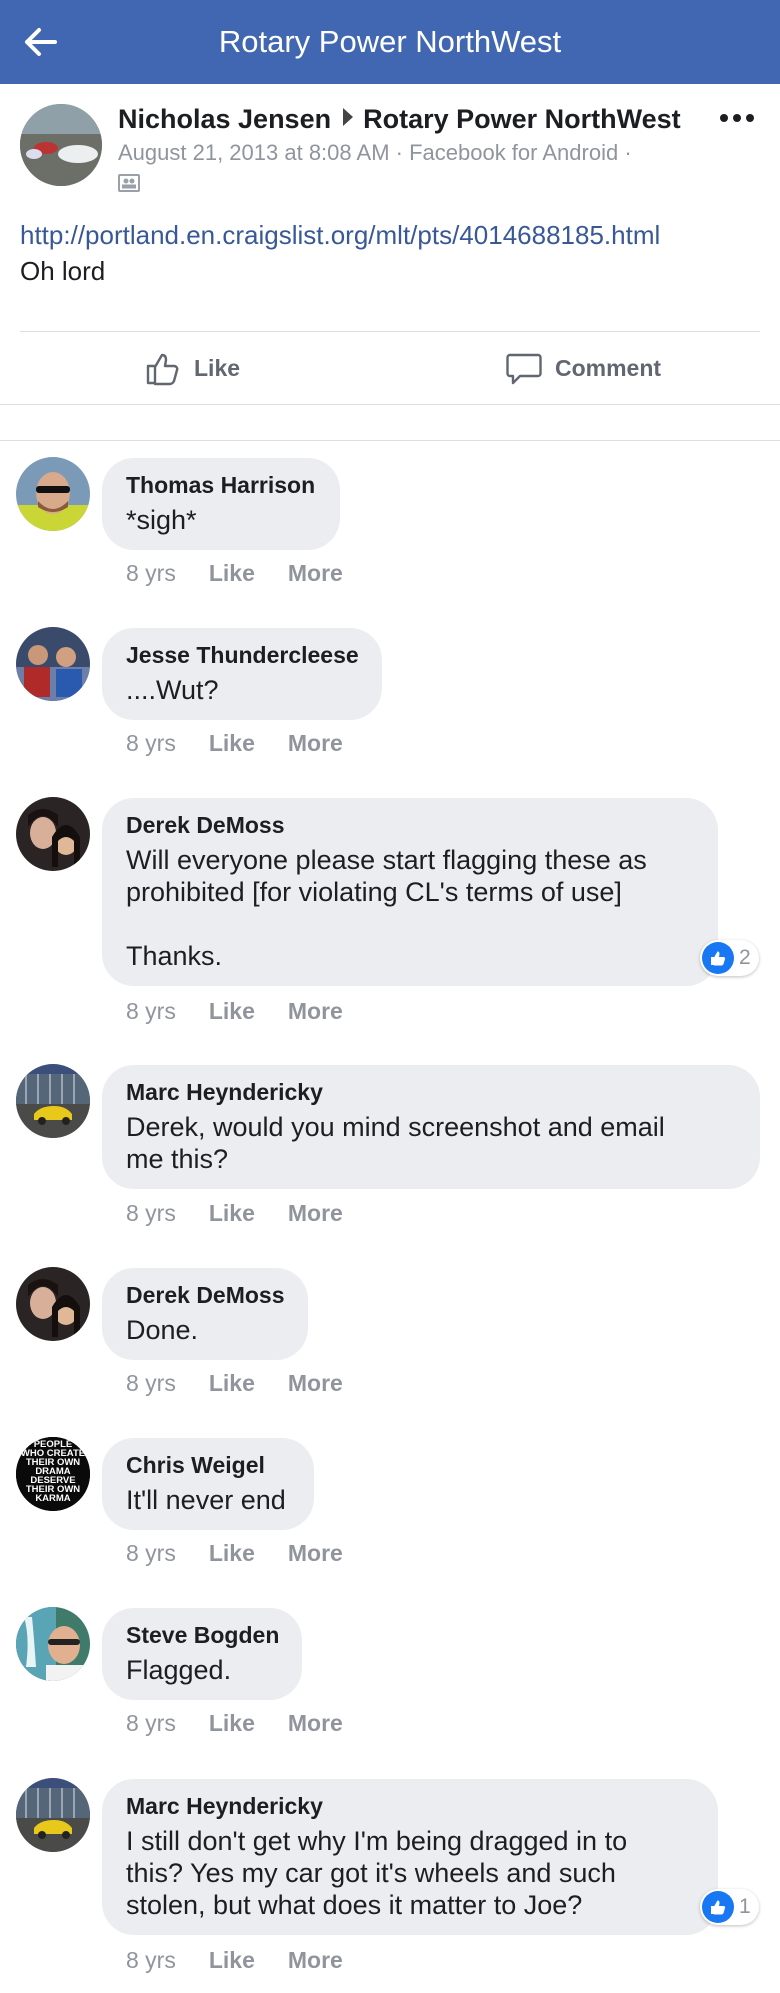 The image size is (780, 1993). I want to click on comment-bubble: Steve Bogden Flagged., so click(202, 1654).